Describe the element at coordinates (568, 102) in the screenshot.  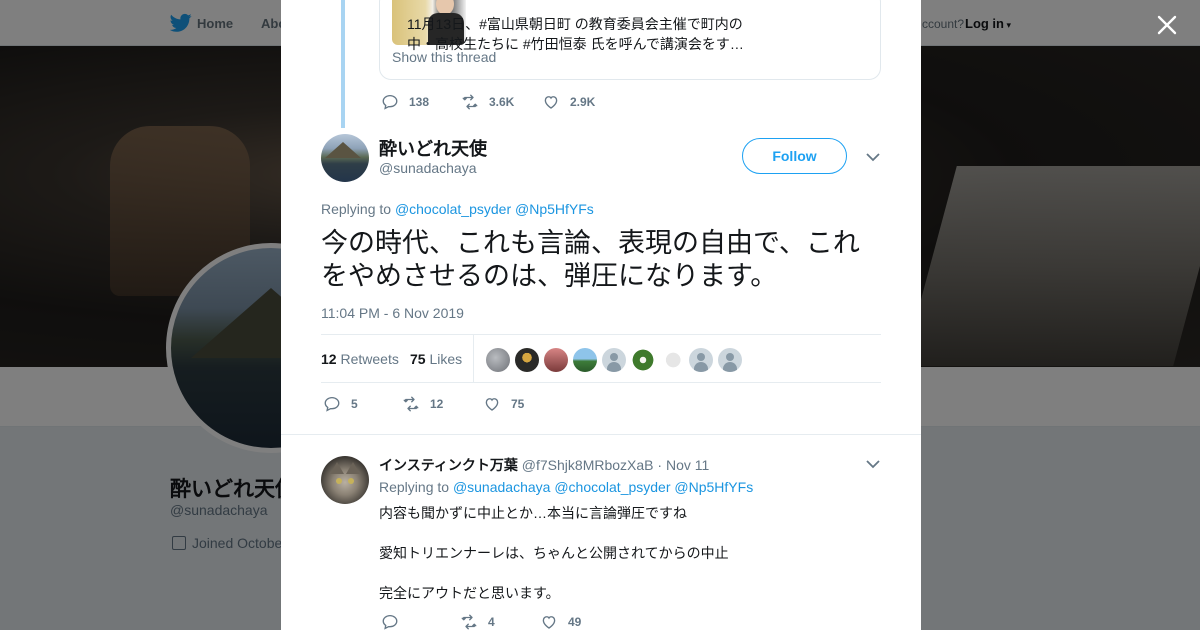
I see `like-action: 2.9K` at that location.